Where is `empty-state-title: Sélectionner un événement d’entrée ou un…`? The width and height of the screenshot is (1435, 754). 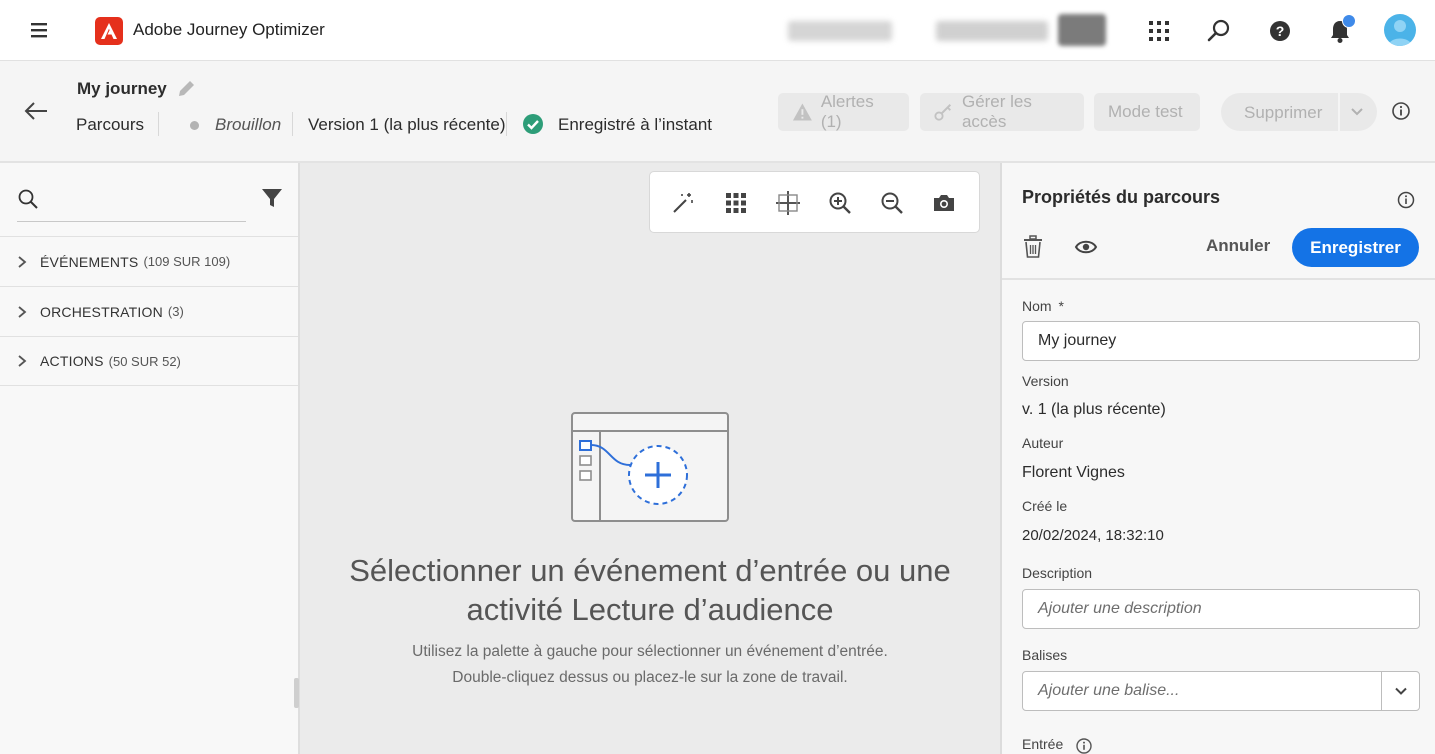
empty-state-title: Sélectionner un événement d’entrée ou un… is located at coordinates (650, 590).